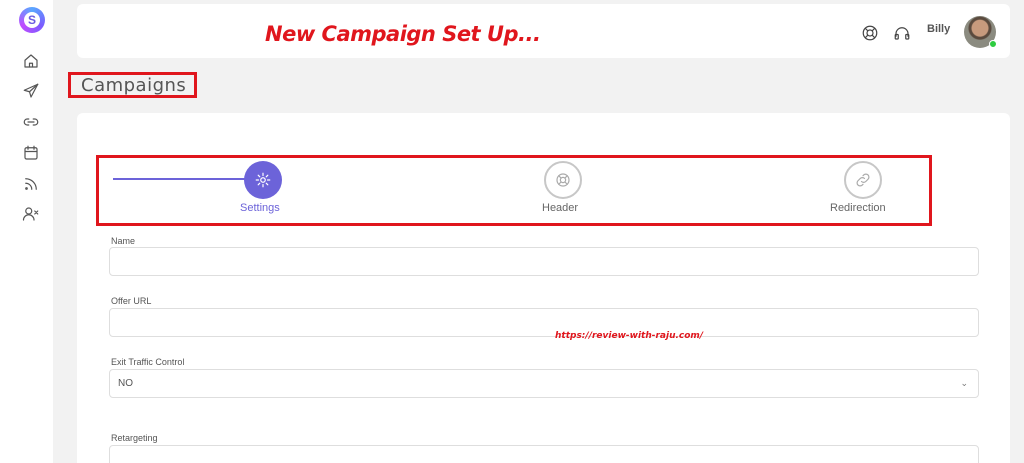 The width and height of the screenshot is (1024, 463). I want to click on name-input, so click(544, 261).